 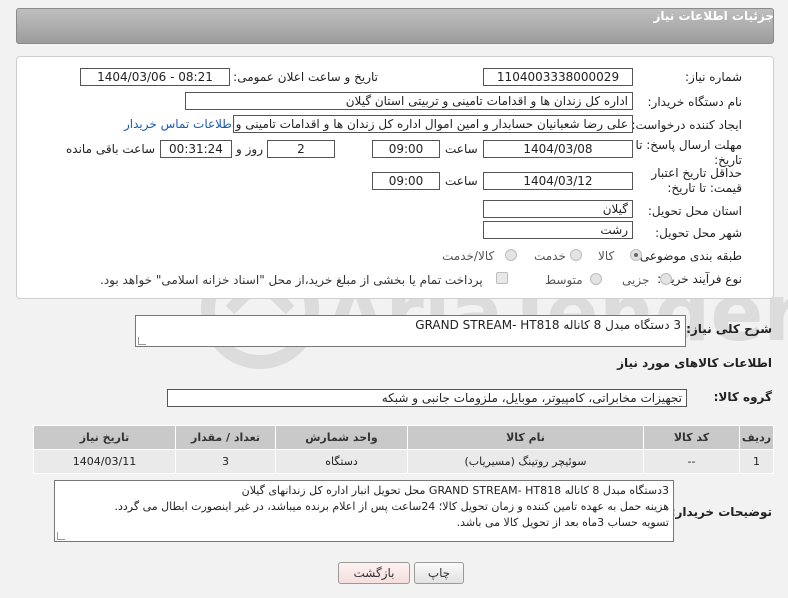 I want to click on reply-date-field: 1404/03/08, so click(x=558, y=149).